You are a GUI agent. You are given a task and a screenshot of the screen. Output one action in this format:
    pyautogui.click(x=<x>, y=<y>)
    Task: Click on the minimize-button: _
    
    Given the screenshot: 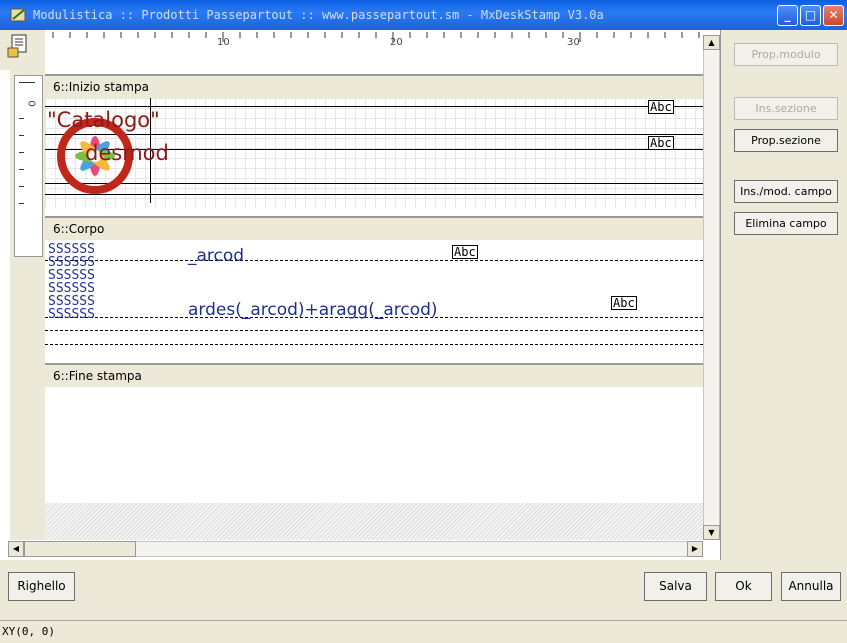 What is the action you would take?
    pyautogui.click(x=787, y=15)
    